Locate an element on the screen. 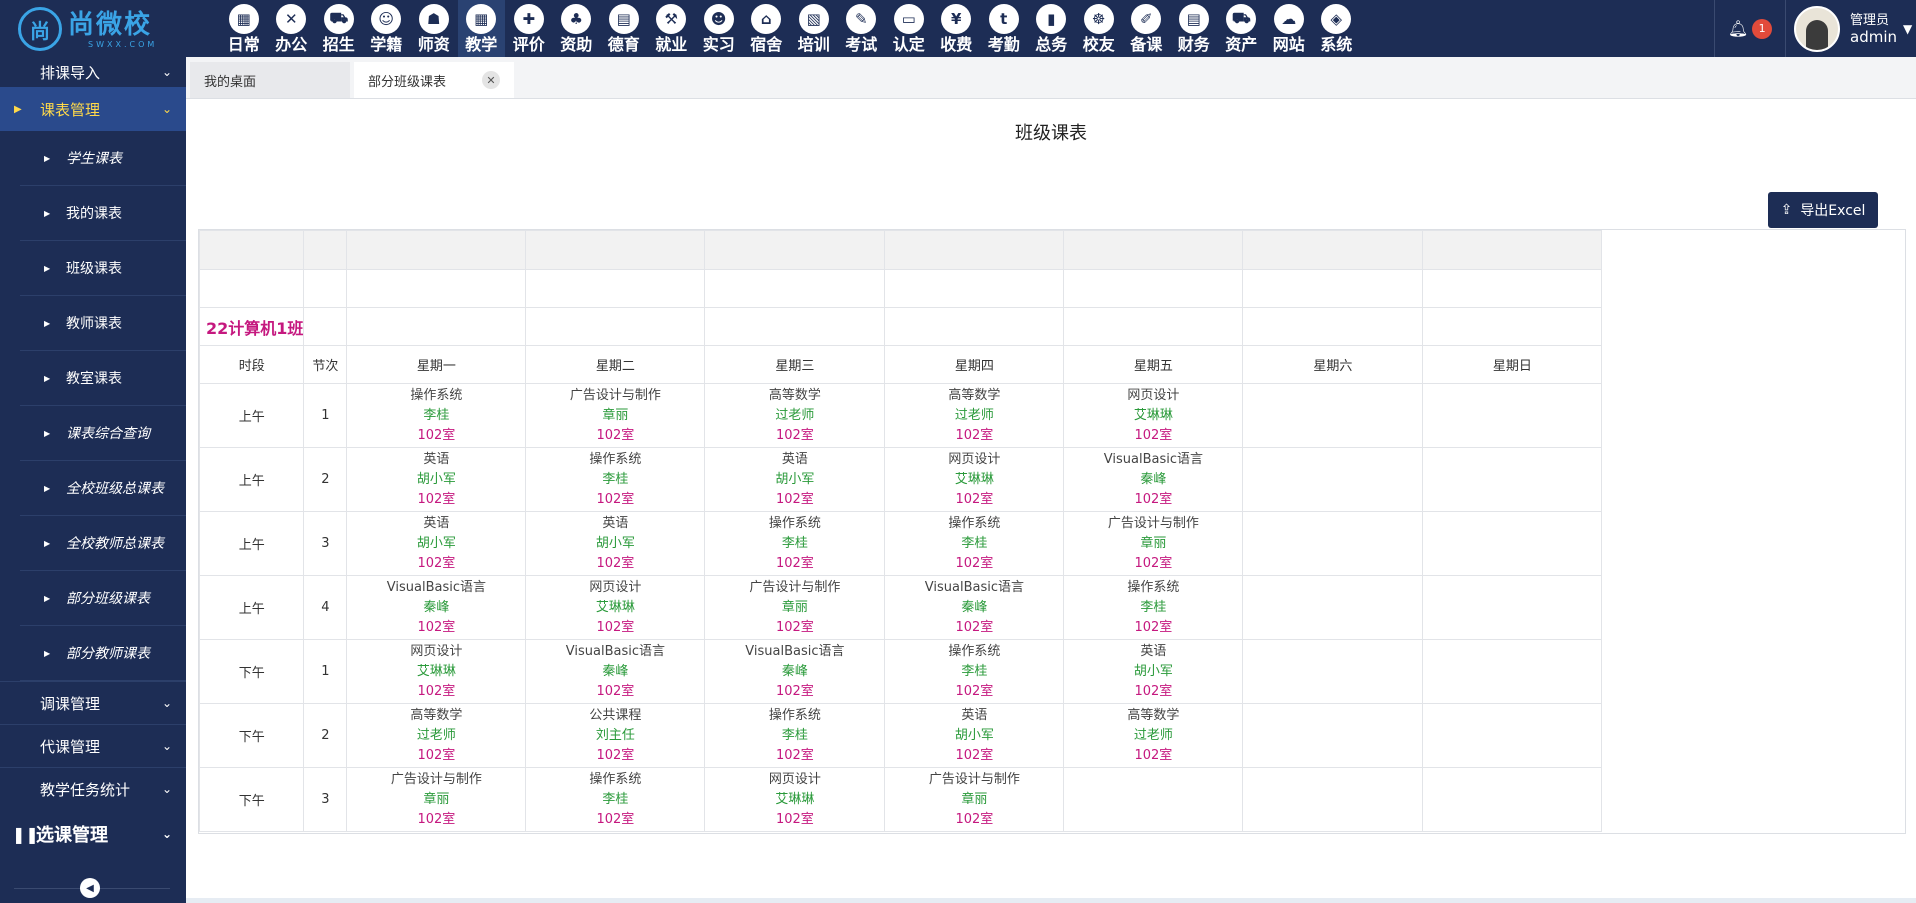 This screenshot has width=1916, height=903. collapse-sidebar-button: ◀ is located at coordinates (90, 888).